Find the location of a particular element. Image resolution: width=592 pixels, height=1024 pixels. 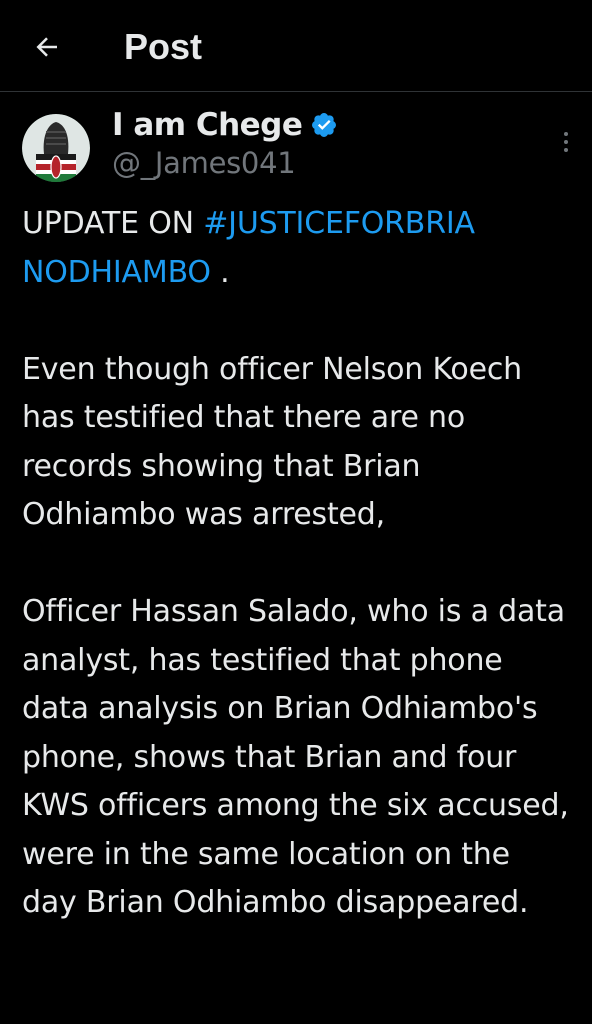

more-options-button is located at coordinates (566, 142).